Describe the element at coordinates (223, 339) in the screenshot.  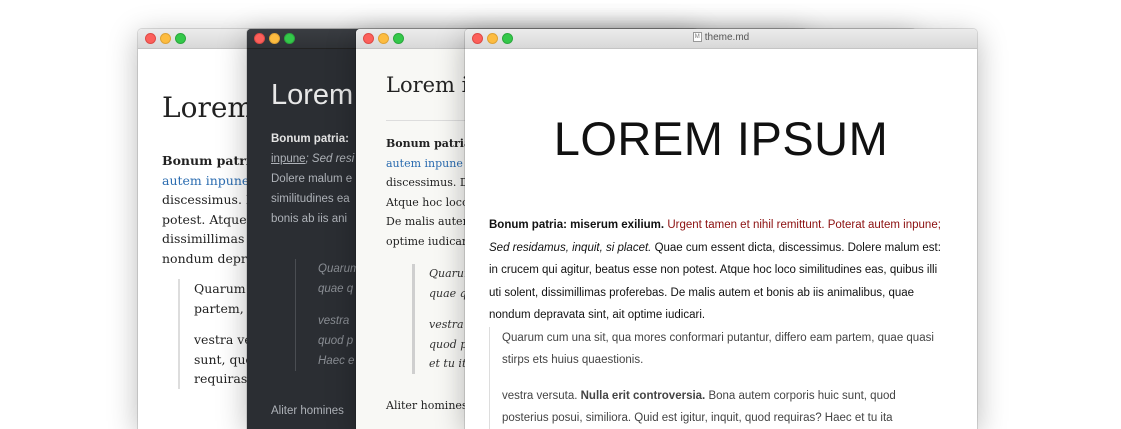
I see `quote-line: vestra ve` at that location.